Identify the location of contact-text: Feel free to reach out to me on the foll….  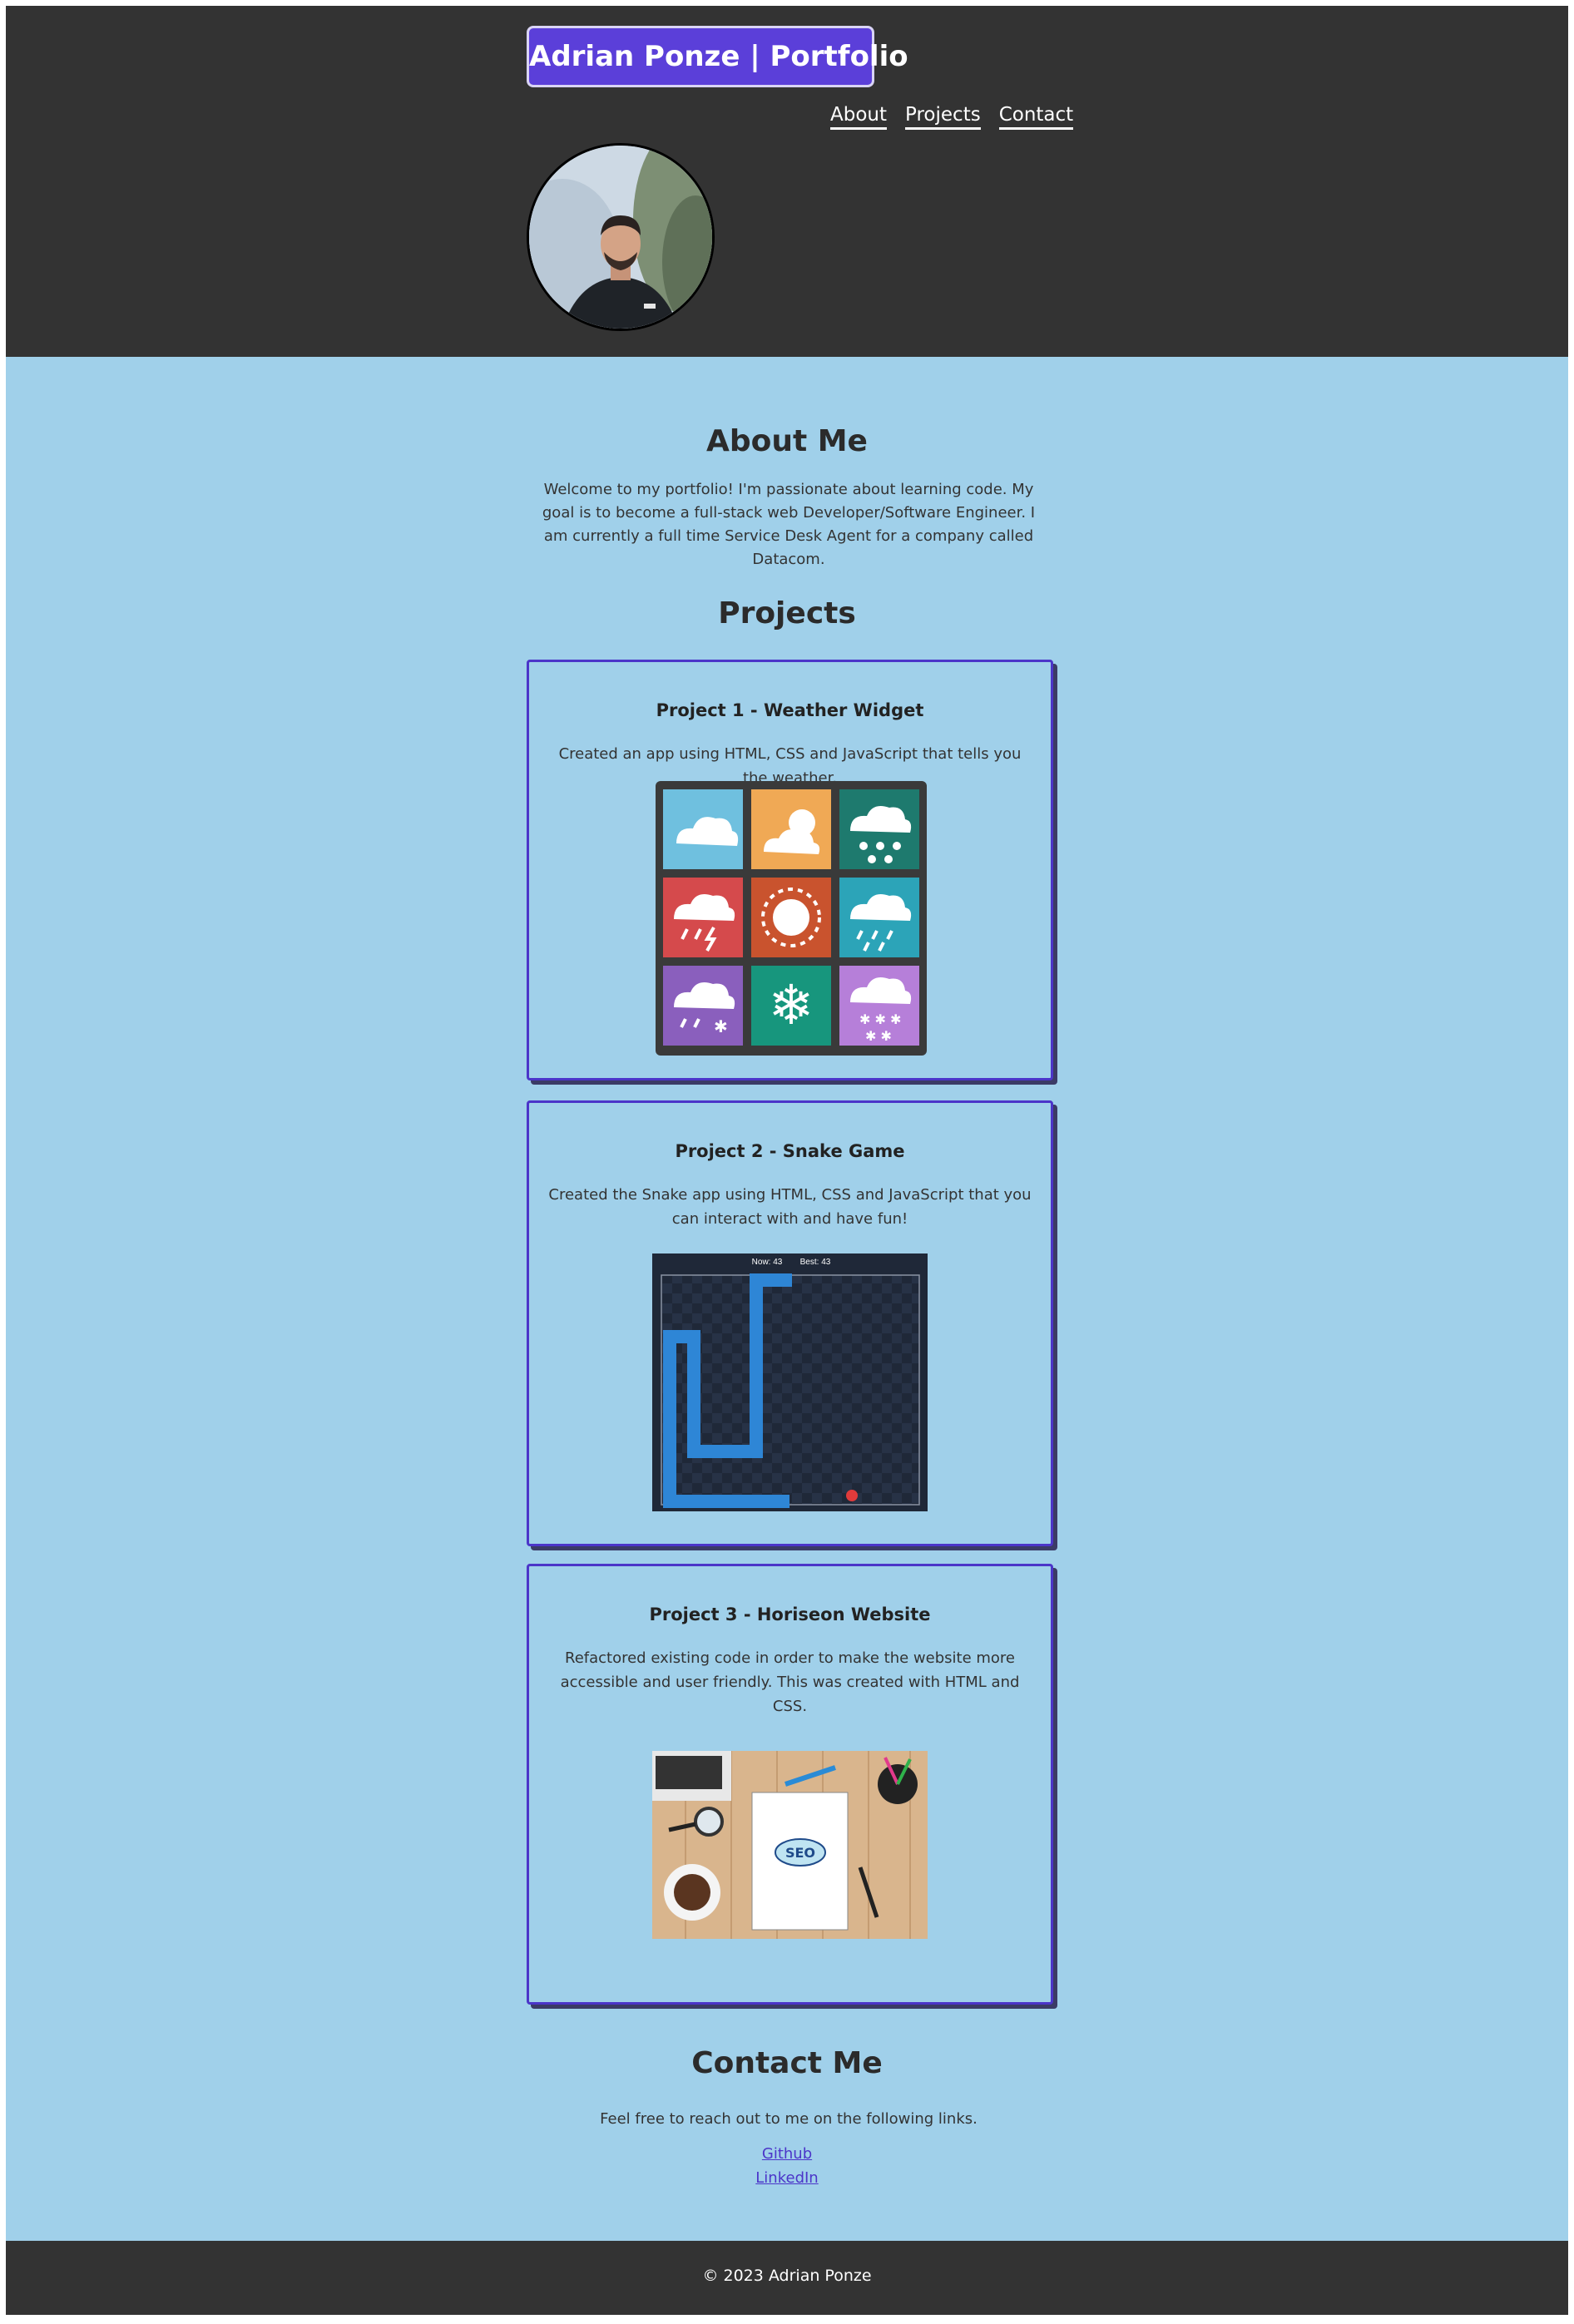
(789, 2119).